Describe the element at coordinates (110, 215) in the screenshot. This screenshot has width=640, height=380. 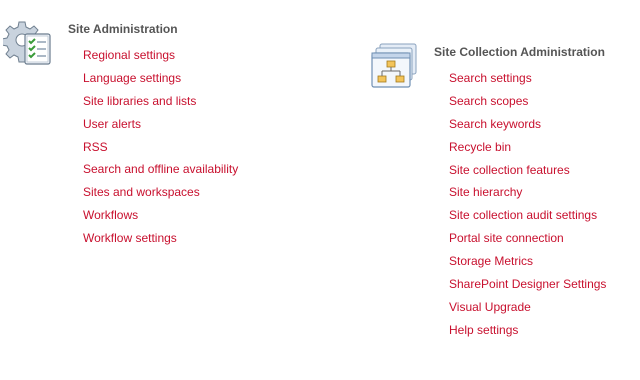
I see `link-workflows: Workflows` at that location.